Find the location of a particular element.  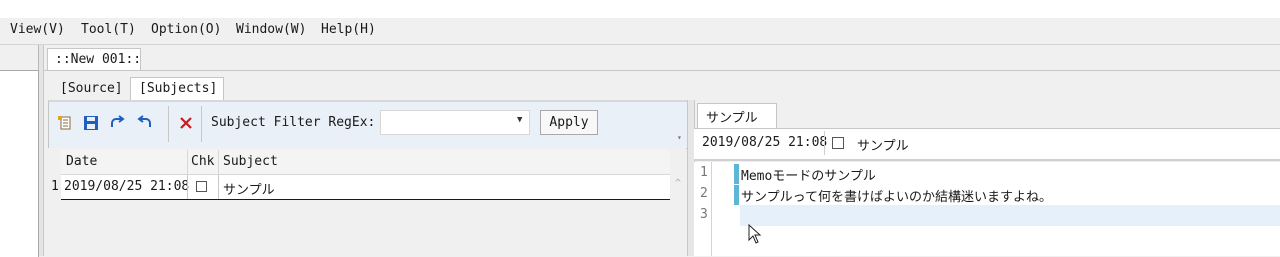

menu-option: Option(O) is located at coordinates (186, 29).